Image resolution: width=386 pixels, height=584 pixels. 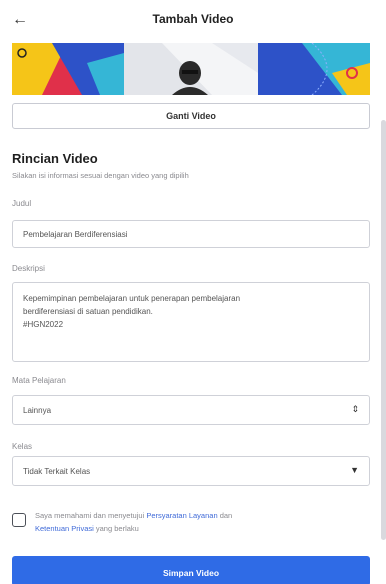 I want to click on page-title: Tambah Video, so click(x=193, y=19).